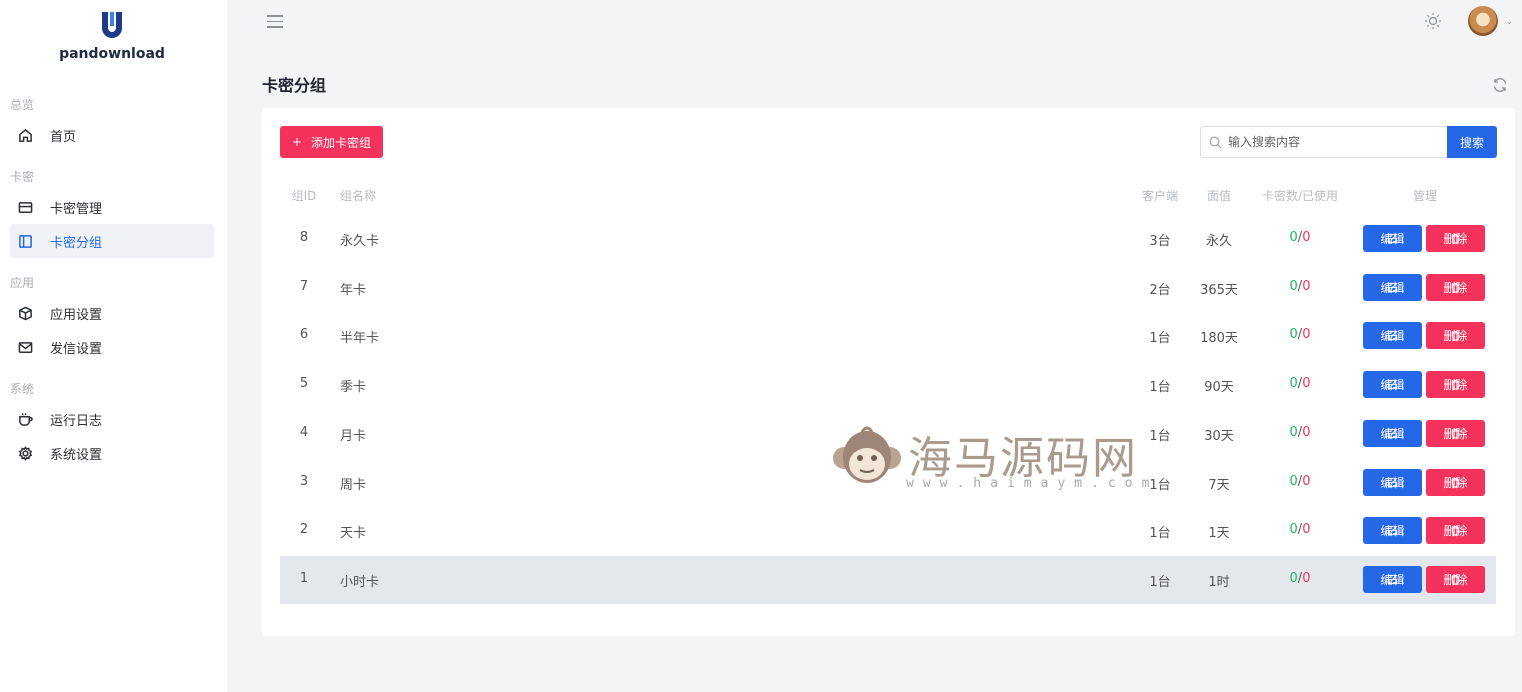 Image resolution: width=1522 pixels, height=692 pixels. I want to click on refresh-icon, so click(1500, 85).